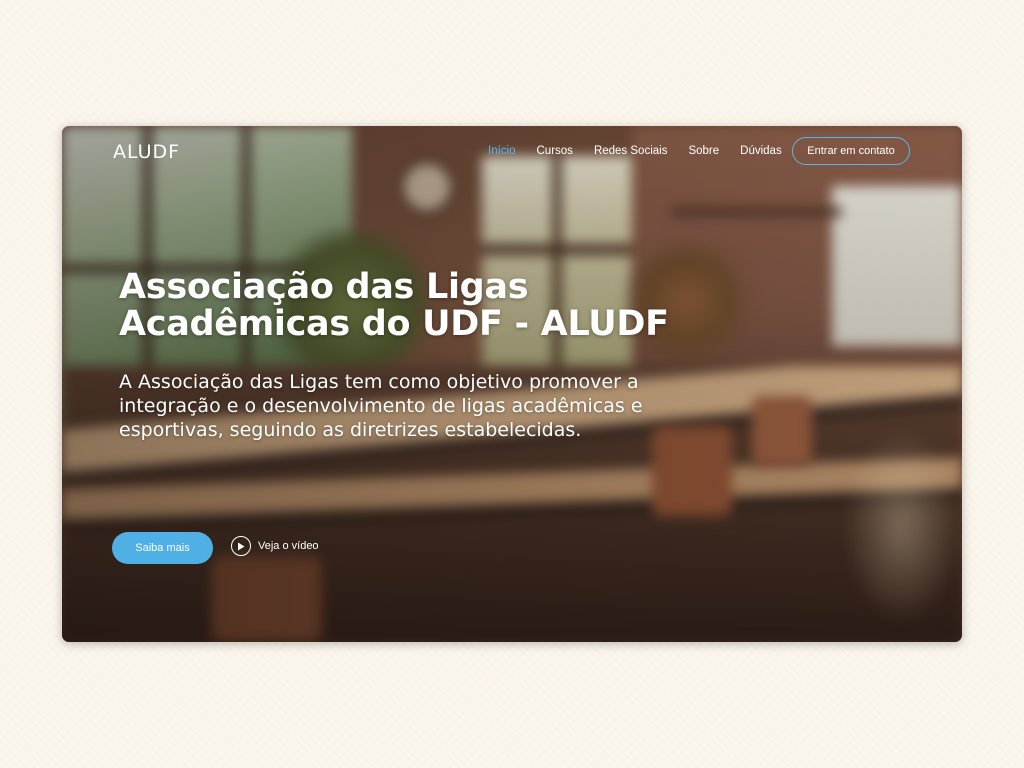 This screenshot has width=1024, height=768. I want to click on hero-title-line-1: Associação das Ligas, so click(324, 287).